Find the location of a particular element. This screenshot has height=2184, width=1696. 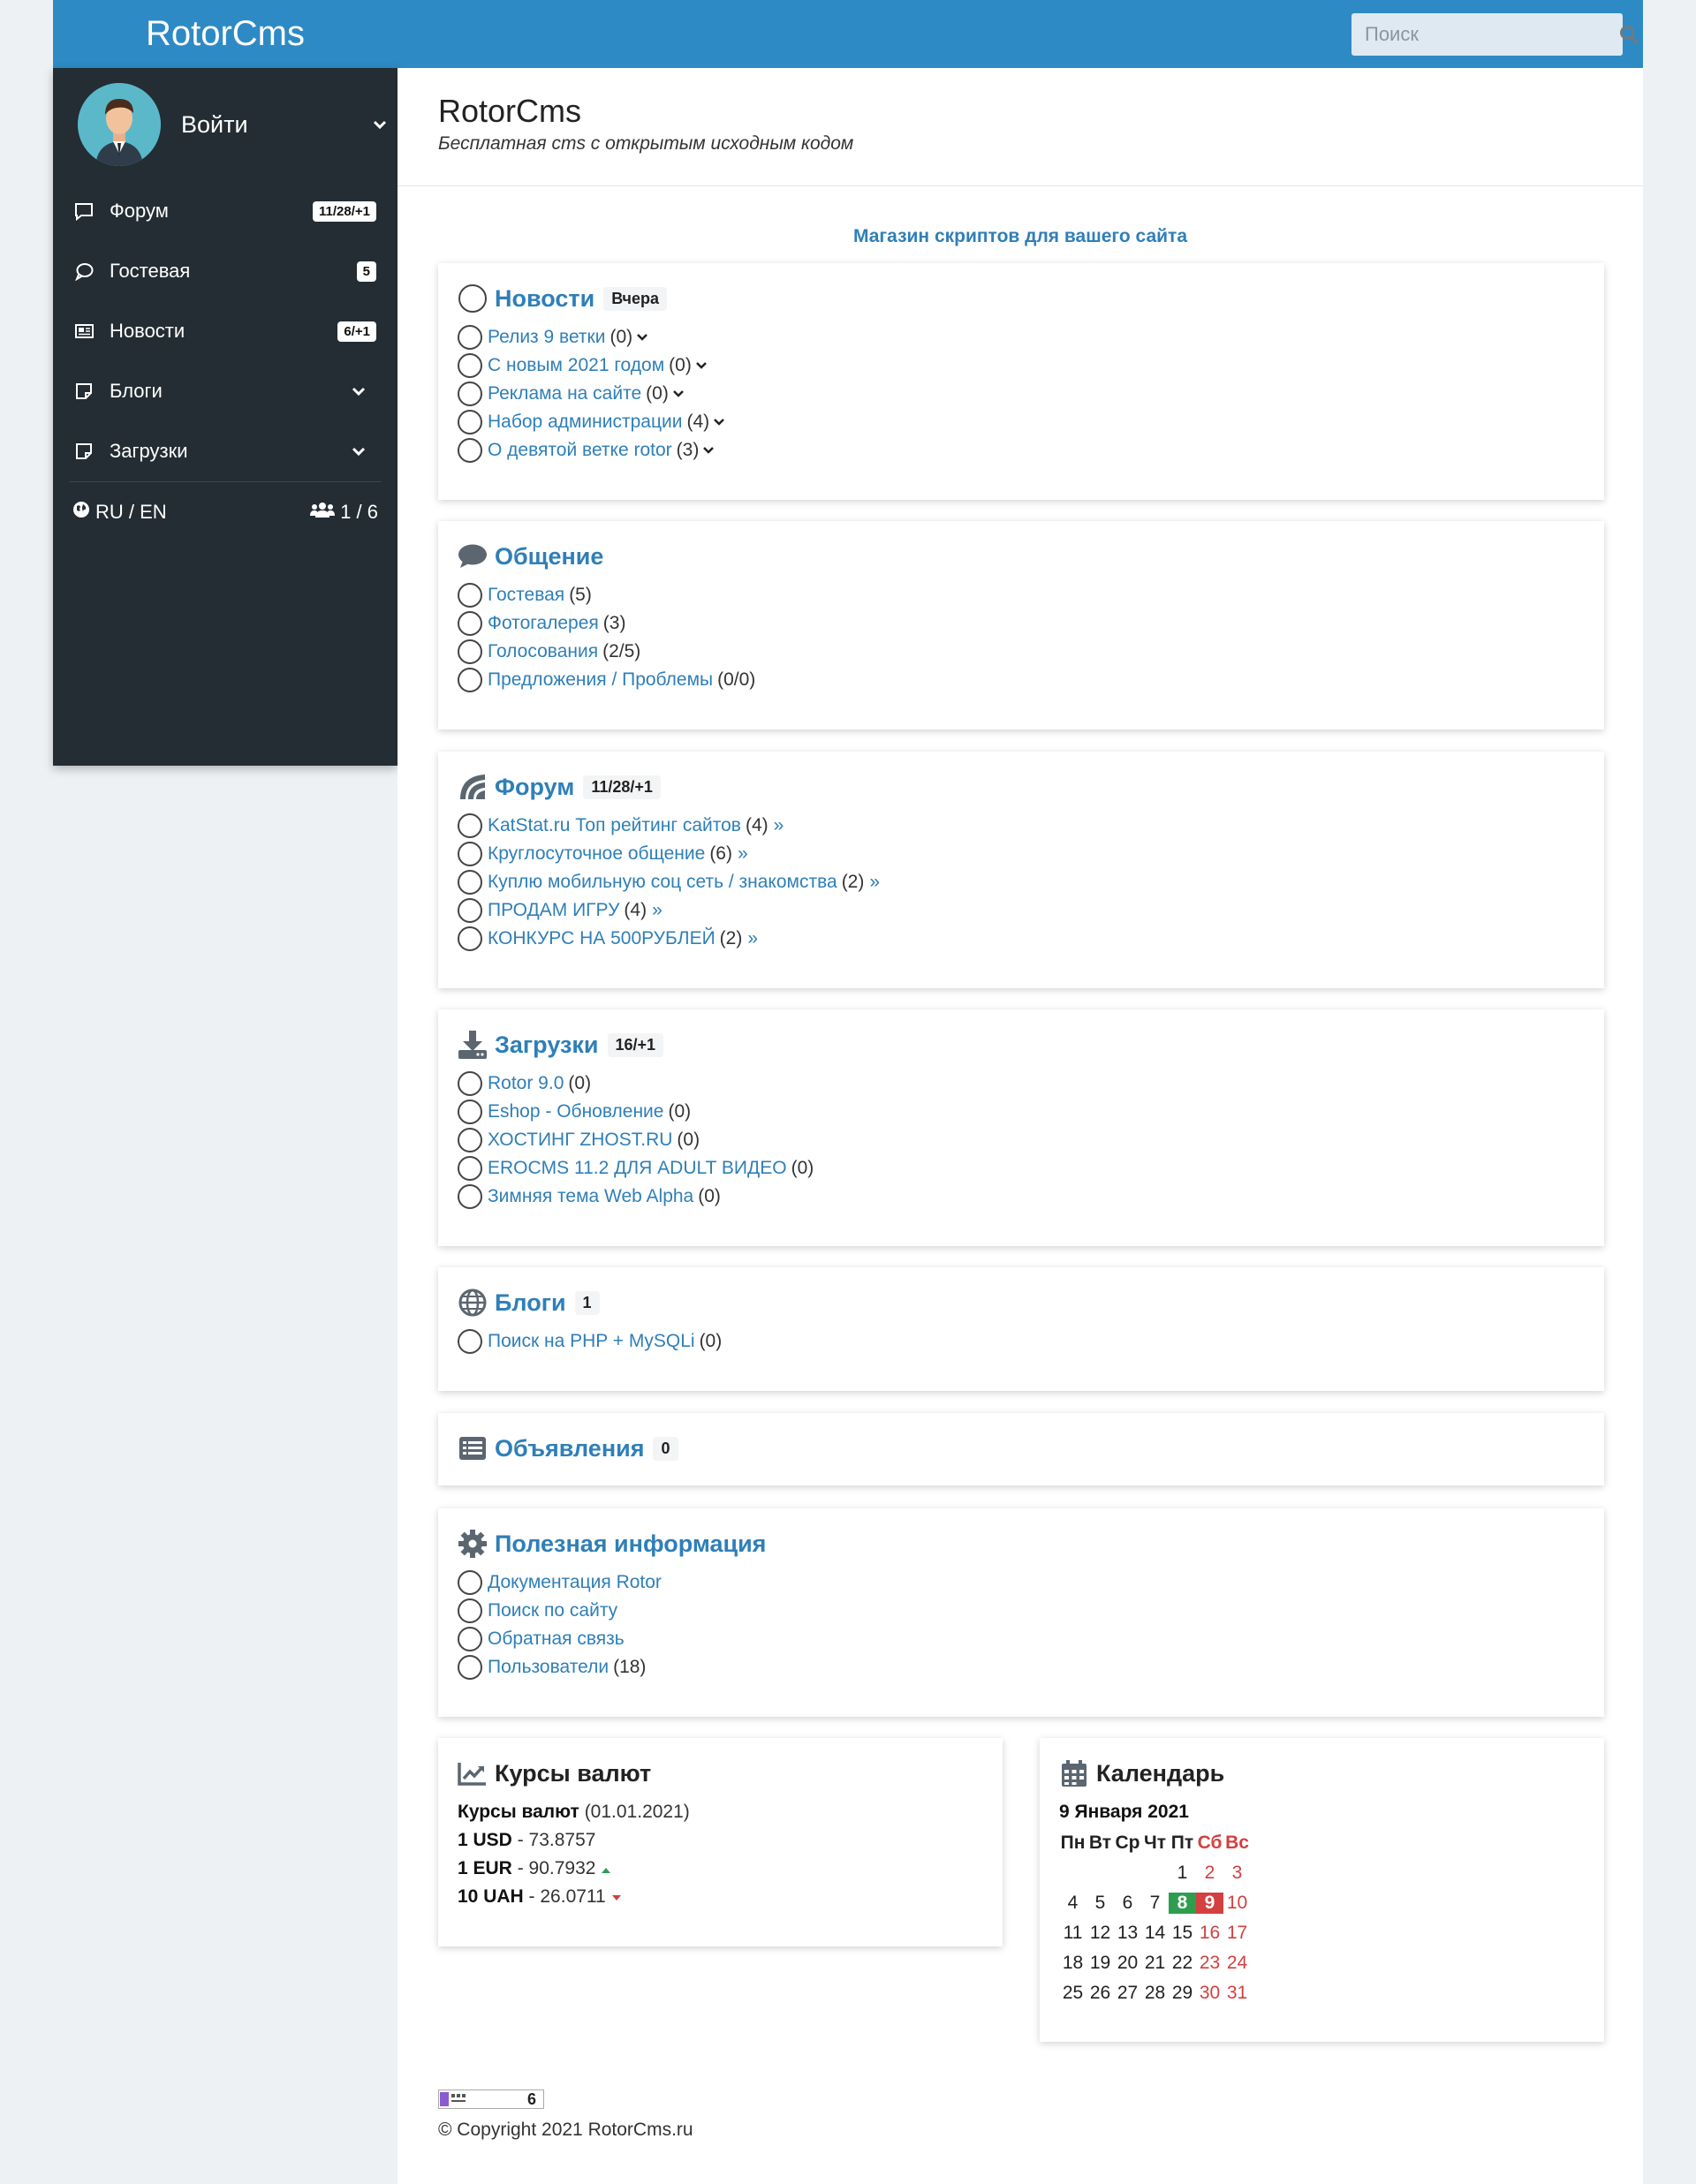

info-link: Поиск по сайту is located at coordinates (552, 1610).